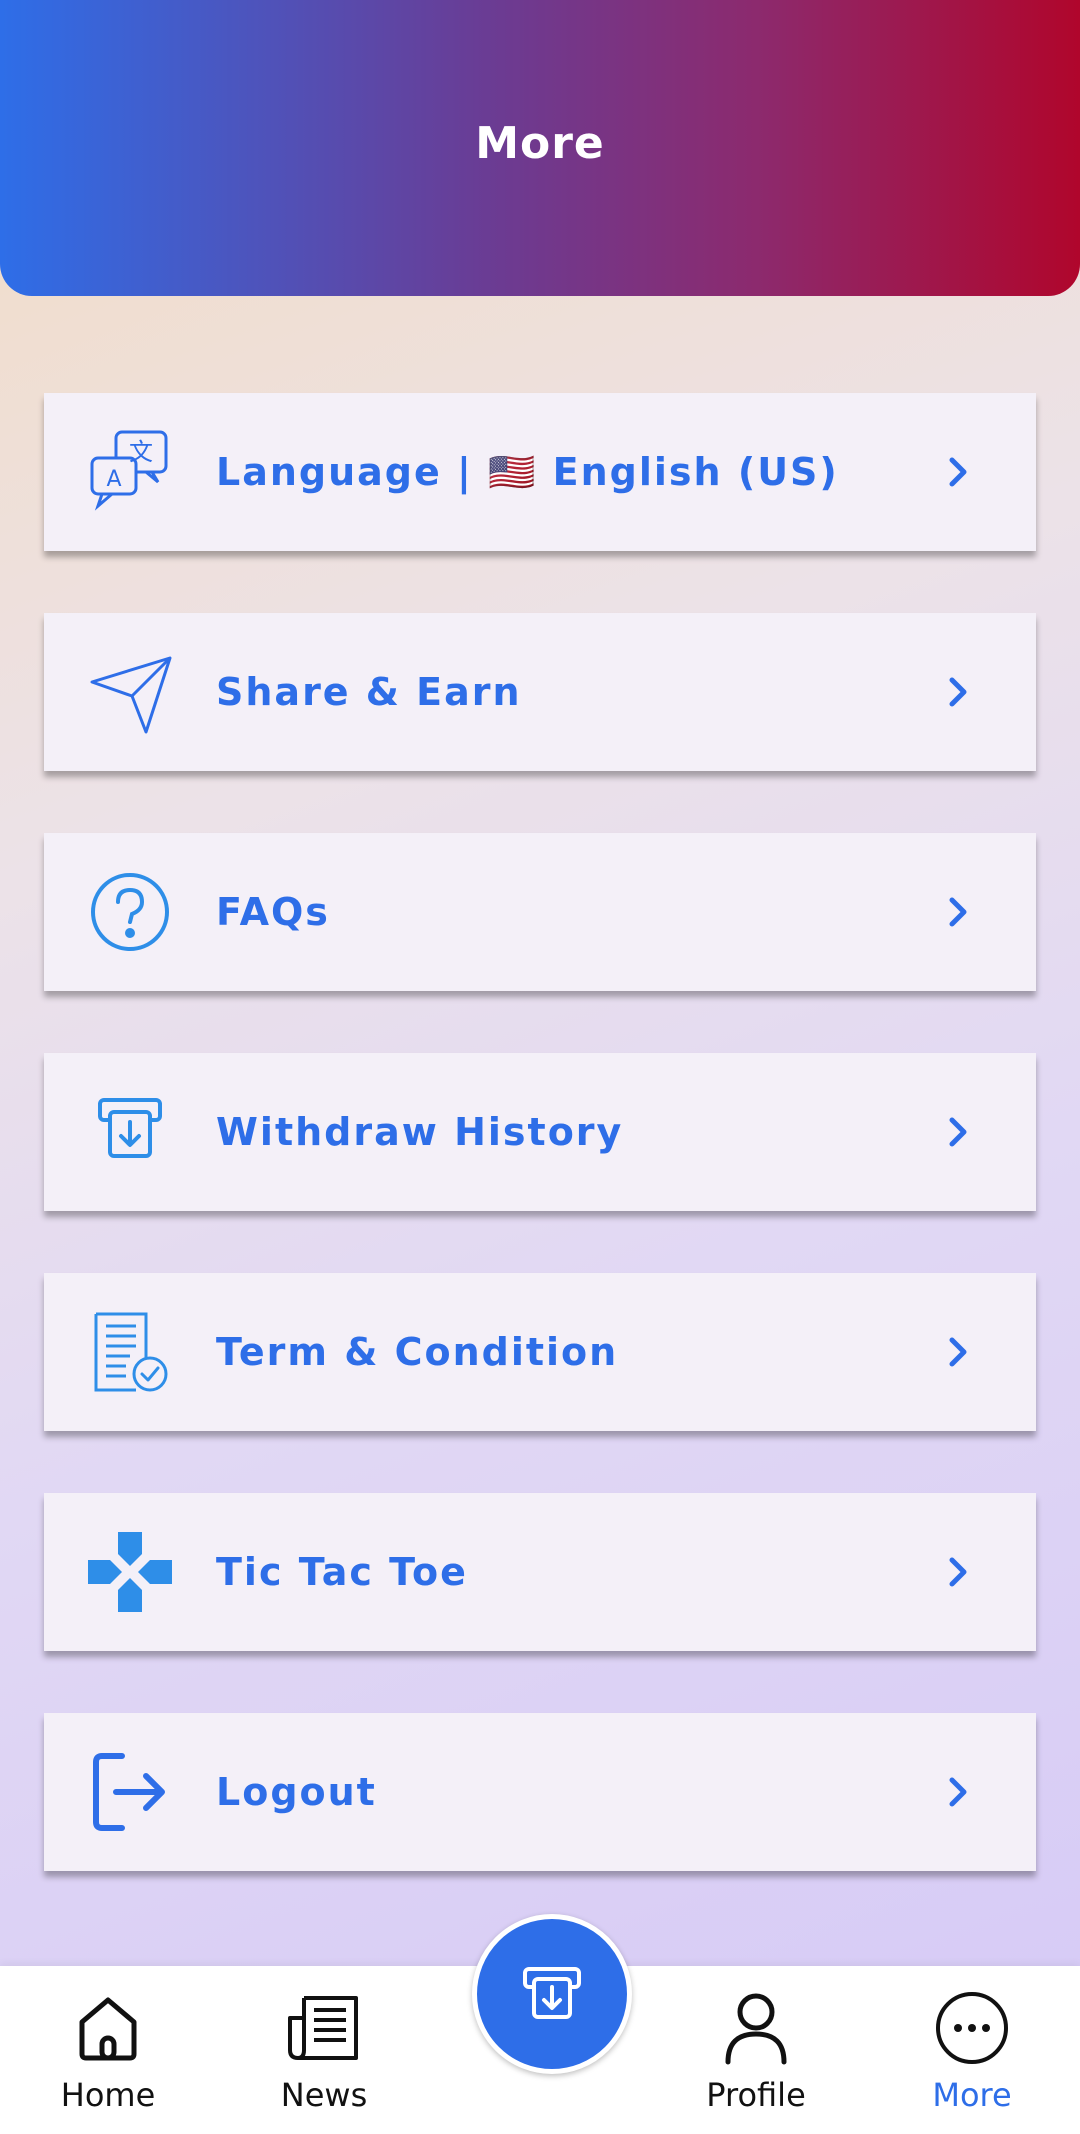 This screenshot has width=1080, height=2134. I want to click on nav-label: Home, so click(108, 2095).